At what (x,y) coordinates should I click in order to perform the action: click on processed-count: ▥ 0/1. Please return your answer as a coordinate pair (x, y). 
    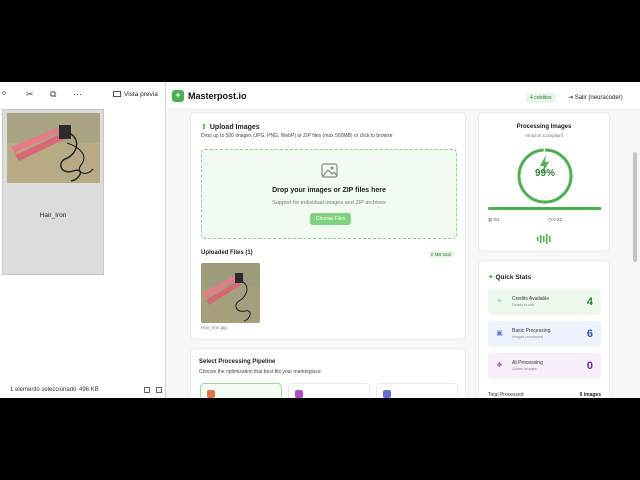
    Looking at the image, I should click on (494, 220).